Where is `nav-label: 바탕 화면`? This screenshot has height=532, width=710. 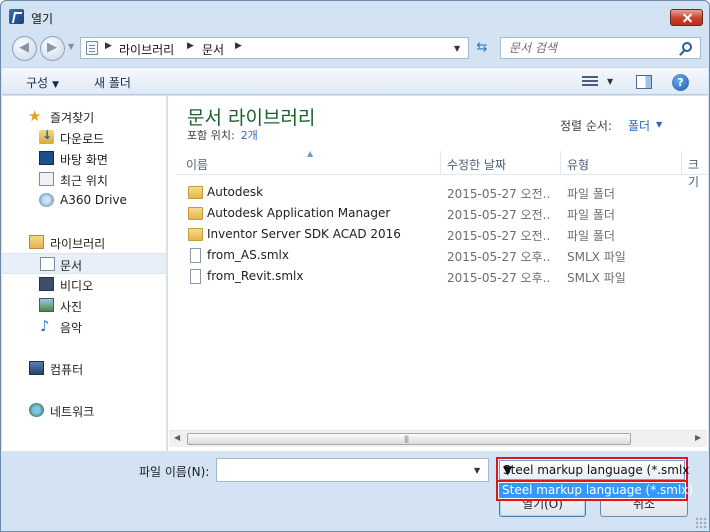
nav-label: 바탕 화면 is located at coordinates (84, 160).